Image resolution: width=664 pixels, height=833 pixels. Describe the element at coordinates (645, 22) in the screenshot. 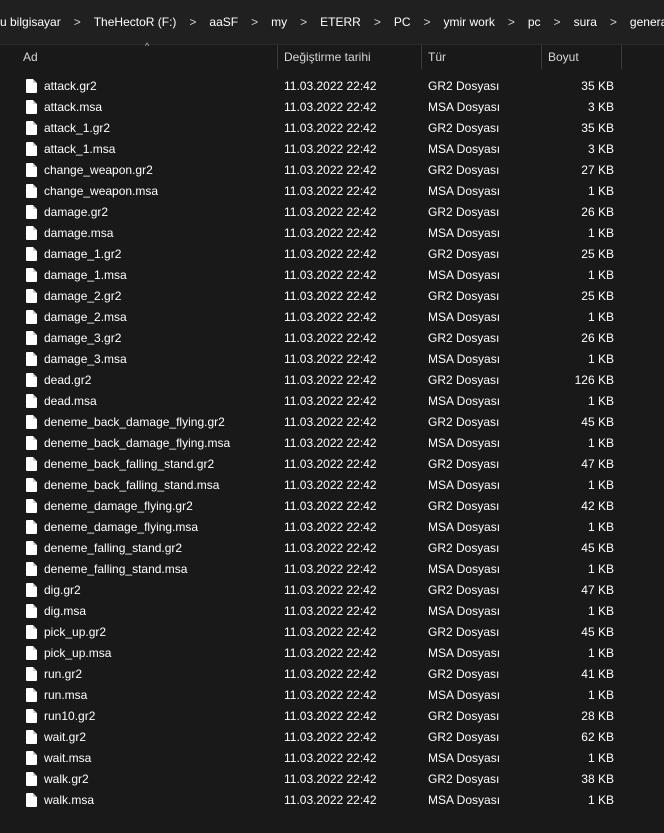

I see `breadcrumb-item: general` at that location.